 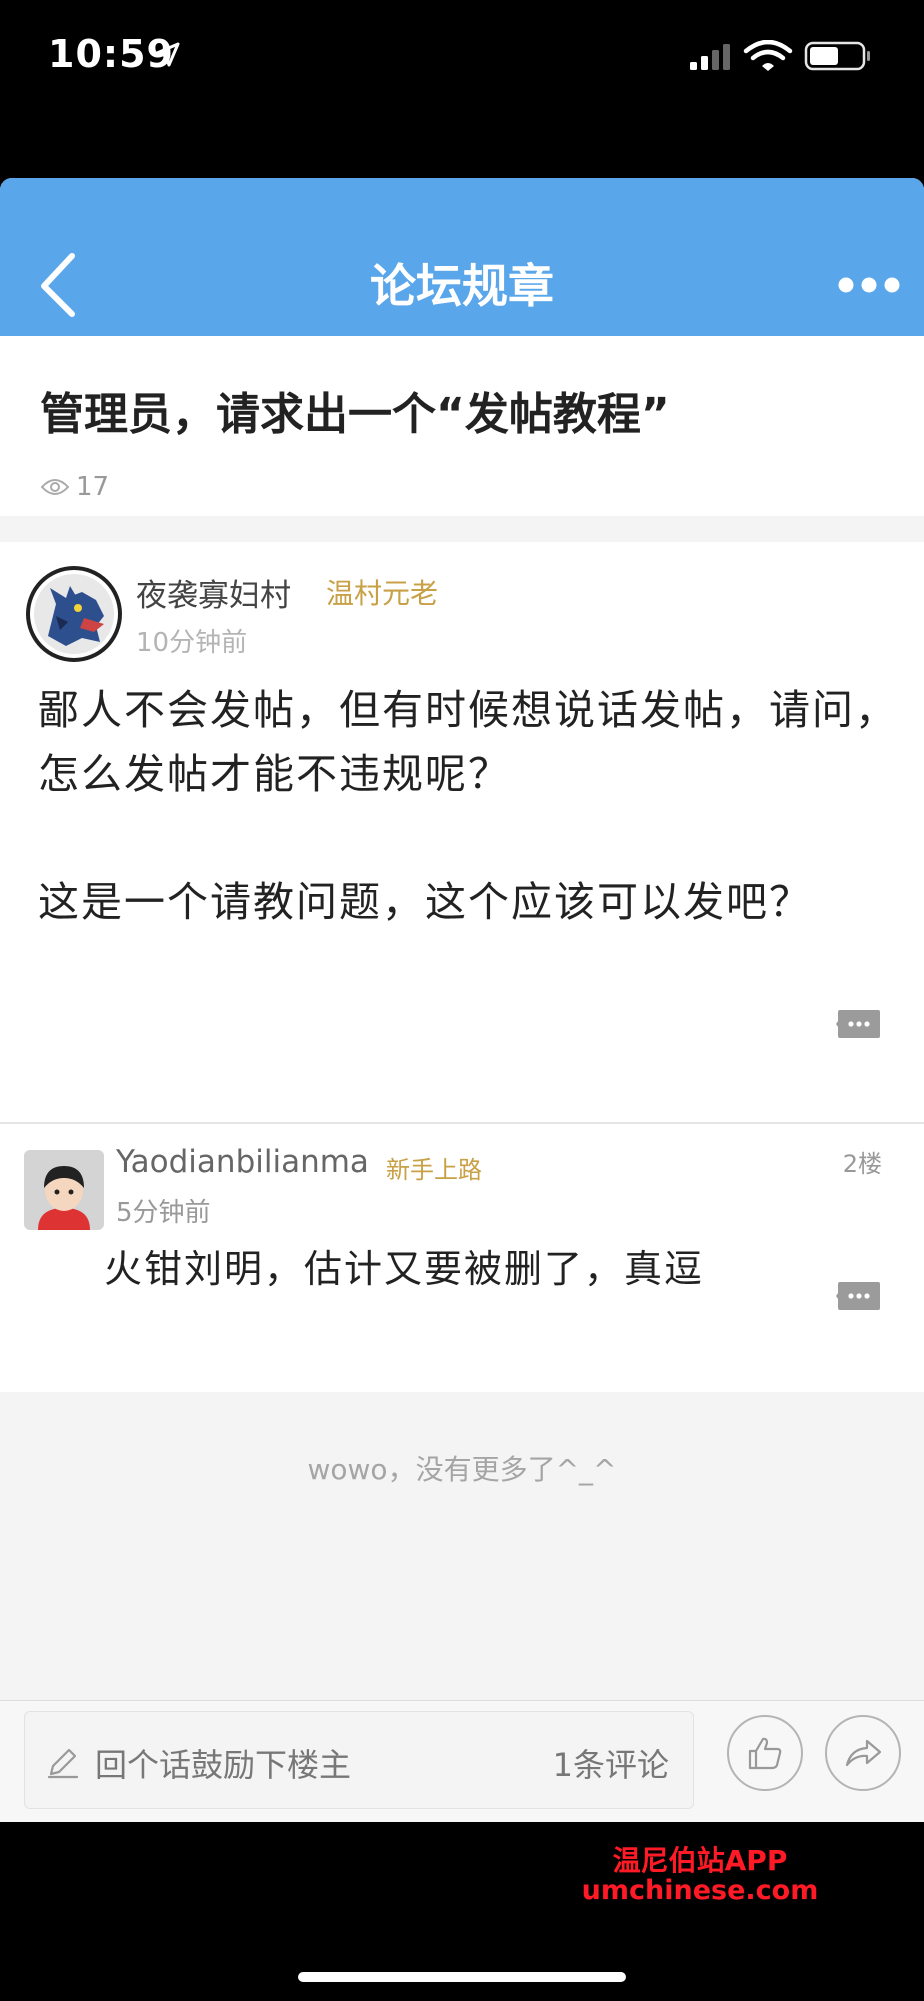 I want to click on location-arrow-icon, so click(x=167, y=54).